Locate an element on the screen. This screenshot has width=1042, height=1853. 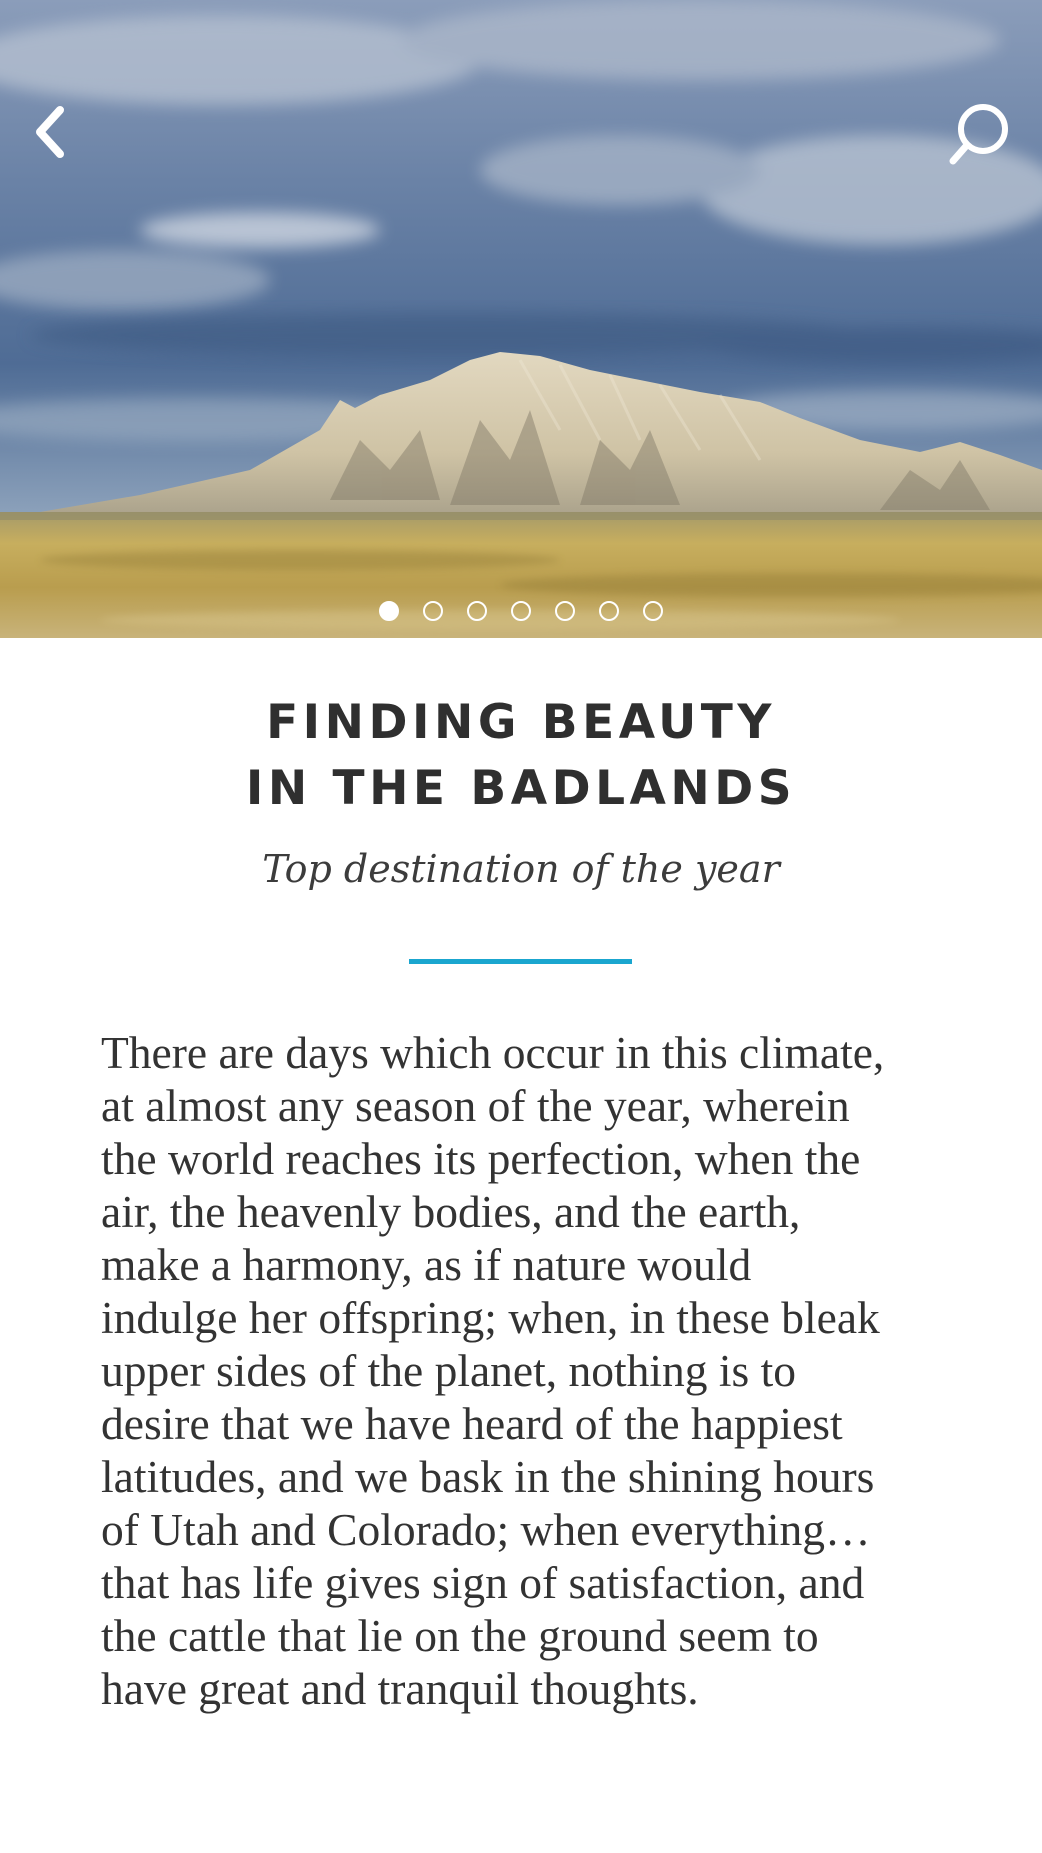
search-icon is located at coordinates (978, 134).